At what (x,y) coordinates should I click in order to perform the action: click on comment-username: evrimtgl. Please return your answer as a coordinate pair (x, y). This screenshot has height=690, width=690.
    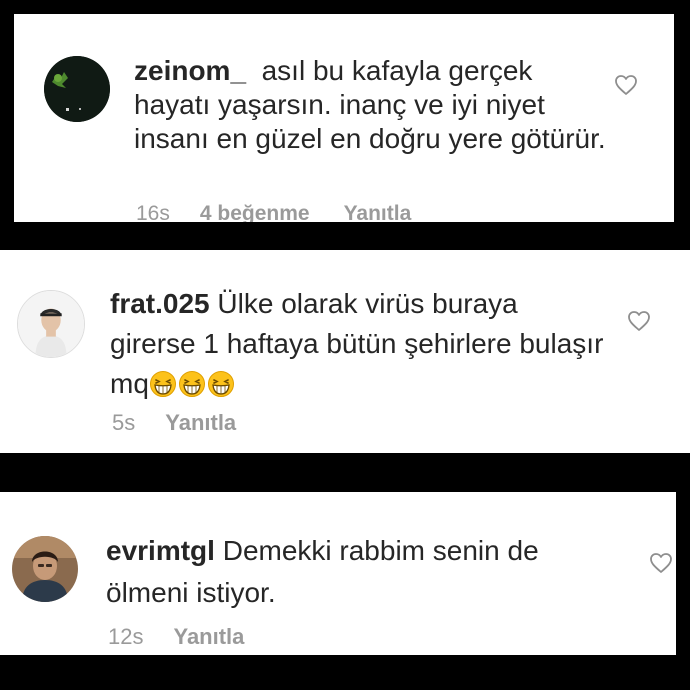
    Looking at the image, I should click on (160, 550).